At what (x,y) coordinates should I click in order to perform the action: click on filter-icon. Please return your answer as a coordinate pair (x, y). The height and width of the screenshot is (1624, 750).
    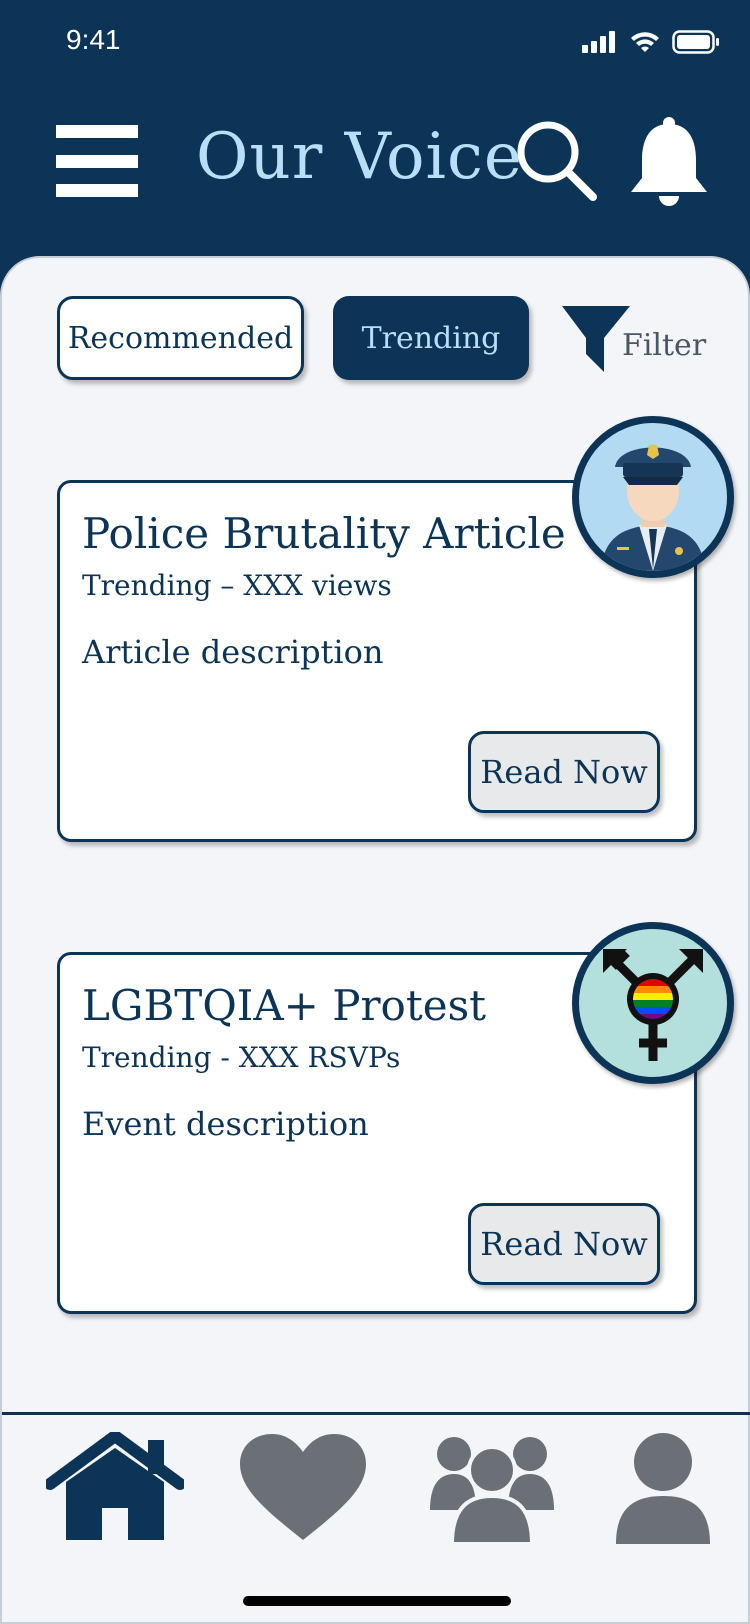
    Looking at the image, I should click on (596, 339).